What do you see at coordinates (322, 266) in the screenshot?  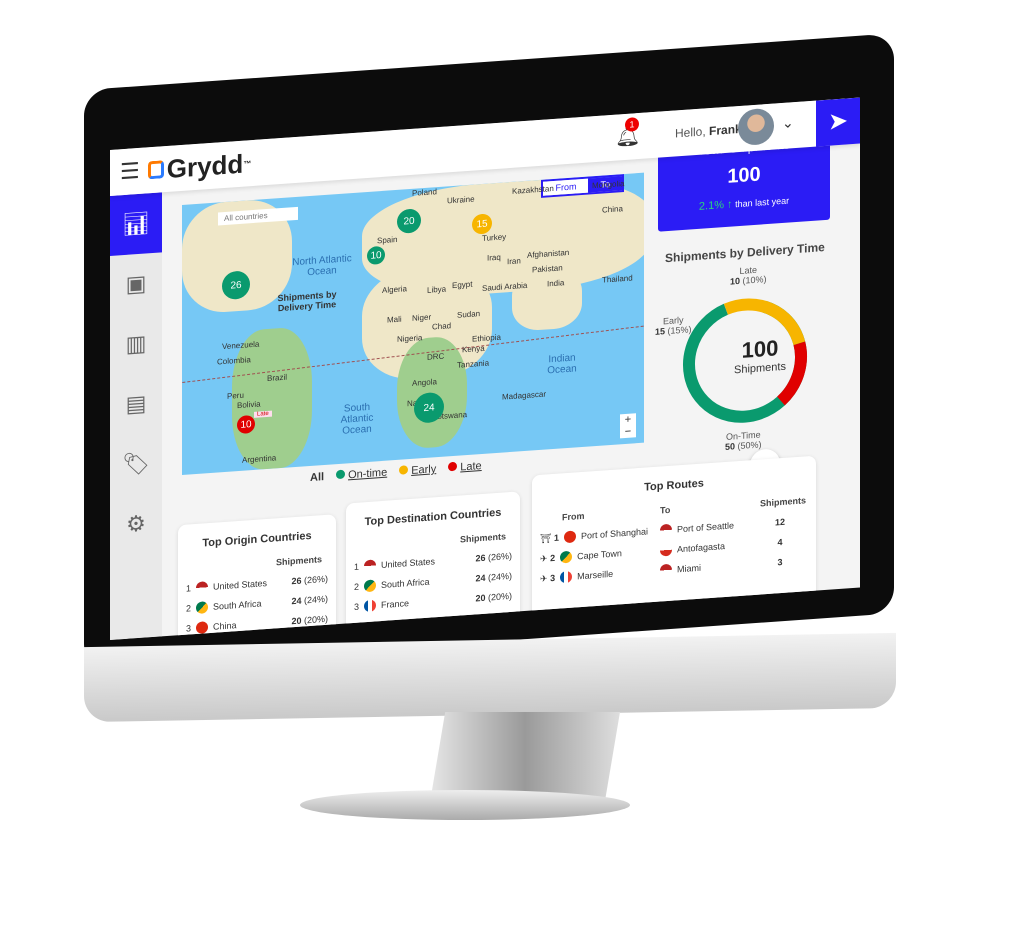 I see `ocean-label: North Atlantic Ocean` at bounding box center [322, 266].